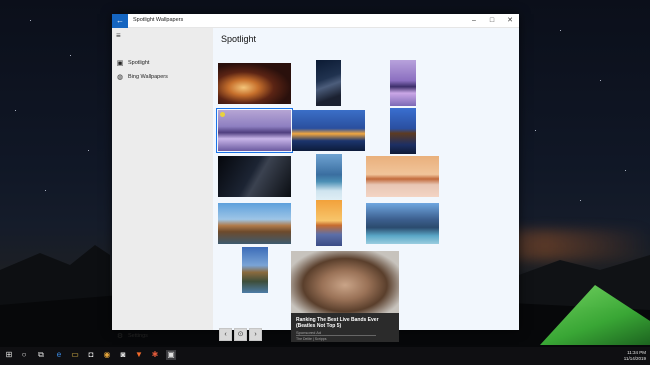 The width and height of the screenshot is (650, 365). What do you see at coordinates (107, 355) in the screenshot?
I see `chrome-icon: ◉` at bounding box center [107, 355].